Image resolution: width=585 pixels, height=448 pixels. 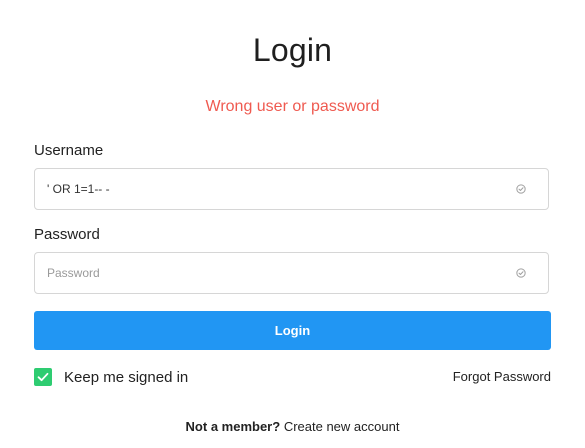 I want to click on password-field-container, so click(x=291, y=273).